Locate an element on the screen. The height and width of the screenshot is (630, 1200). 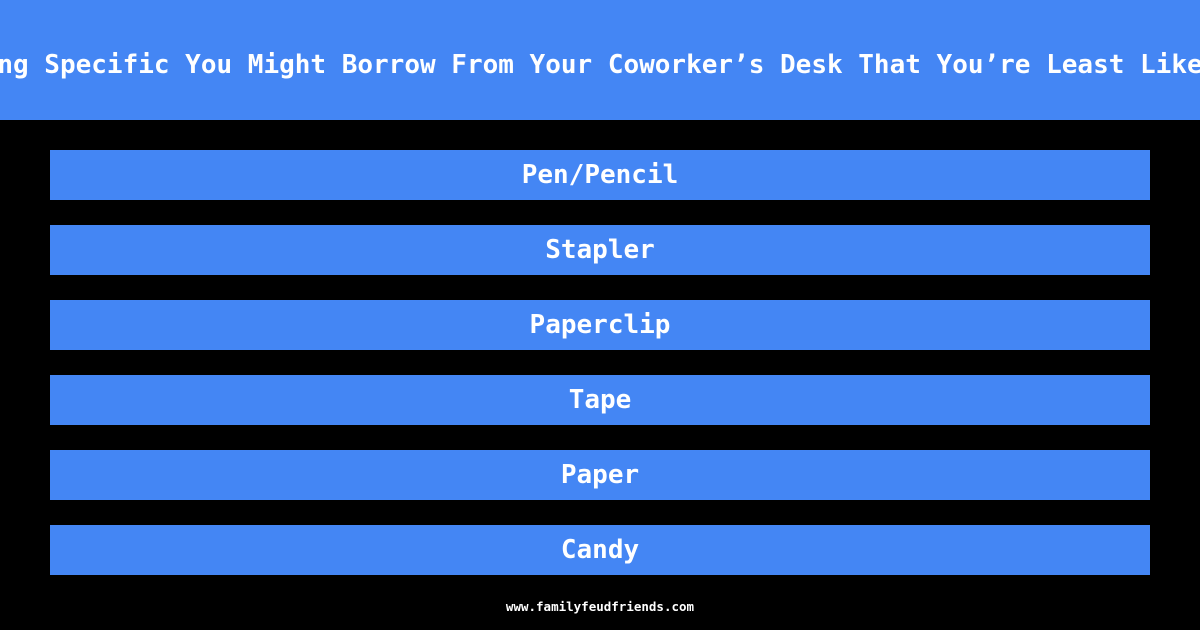
answer-item: Stapler is located at coordinates (600, 250).